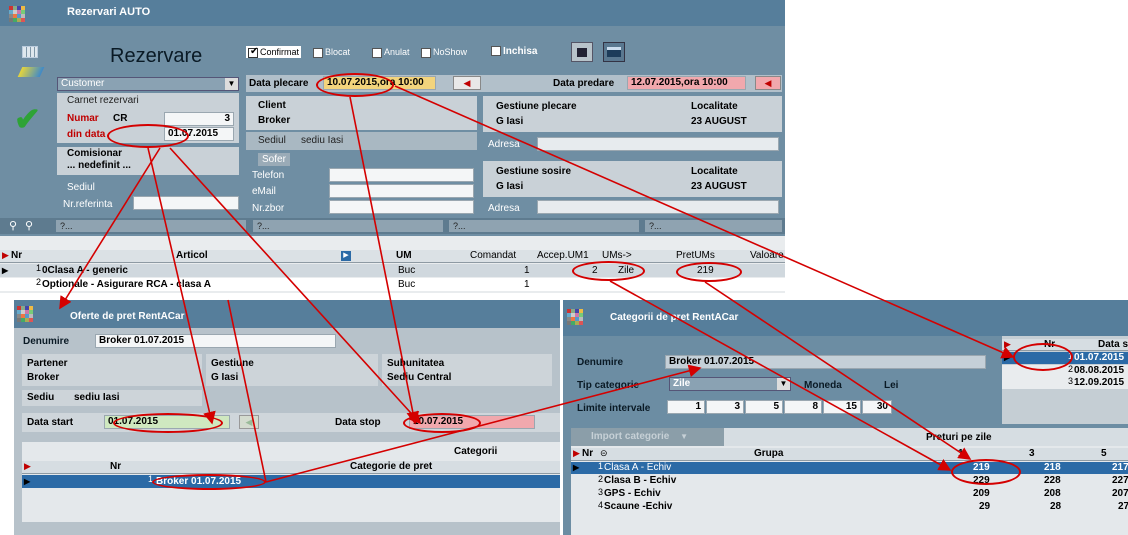 The image size is (1128, 535). I want to click on client-value: Broker, so click(274, 120).